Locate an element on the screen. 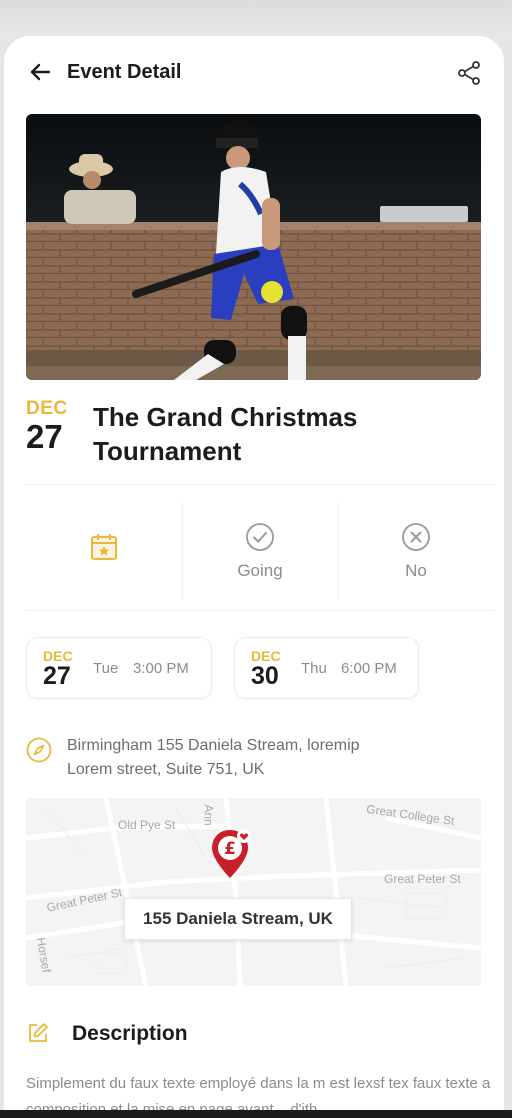  date-time: 6:00 PM is located at coordinates (369, 668).